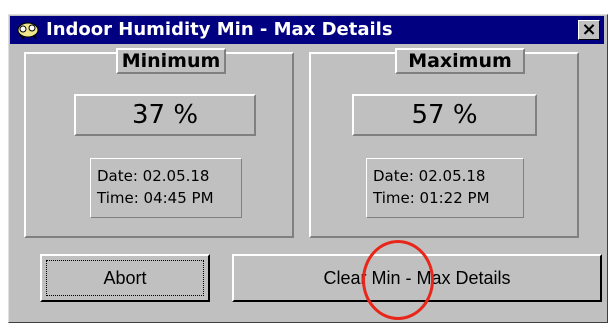  Describe the element at coordinates (153, 176) in the screenshot. I see `minimum-date: Date: 02.05.18` at that location.